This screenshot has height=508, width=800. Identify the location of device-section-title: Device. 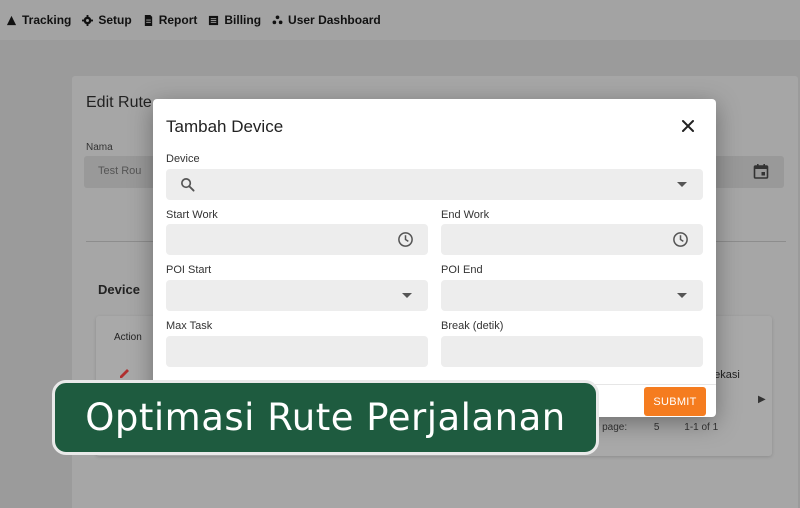
(119, 289).